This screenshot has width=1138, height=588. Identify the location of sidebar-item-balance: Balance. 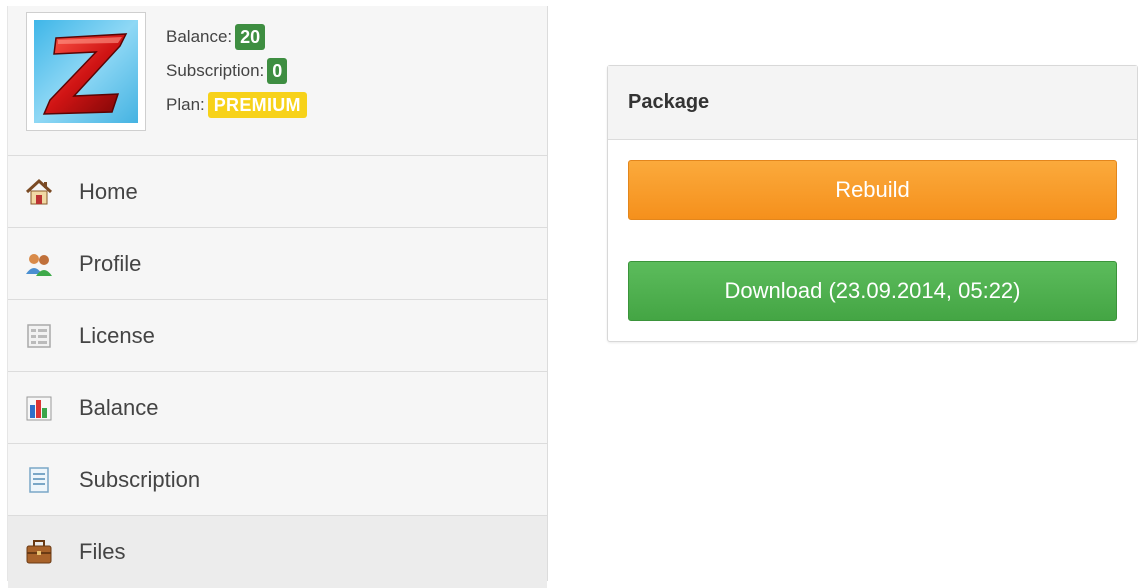
(277, 408).